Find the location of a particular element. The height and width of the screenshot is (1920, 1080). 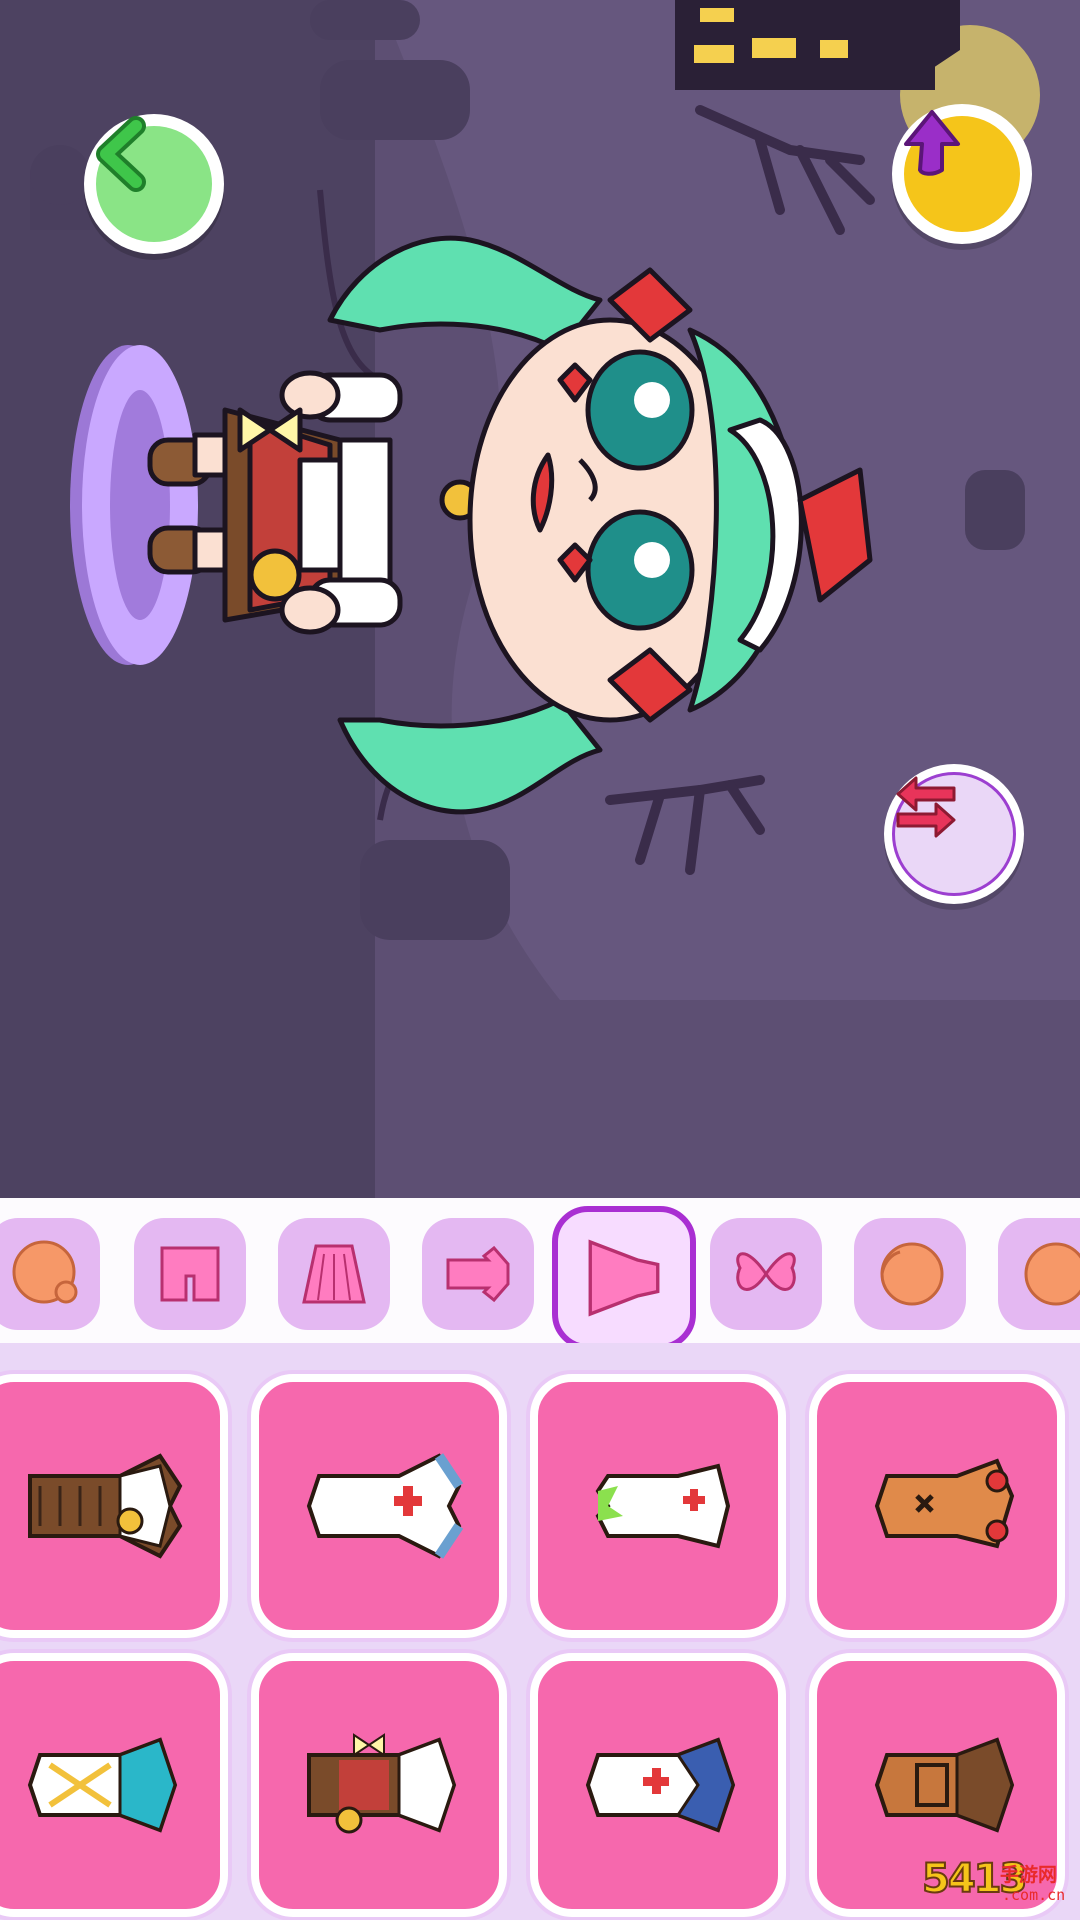

outfit-item-zombie-nurse-dress is located at coordinates (658, 1506).